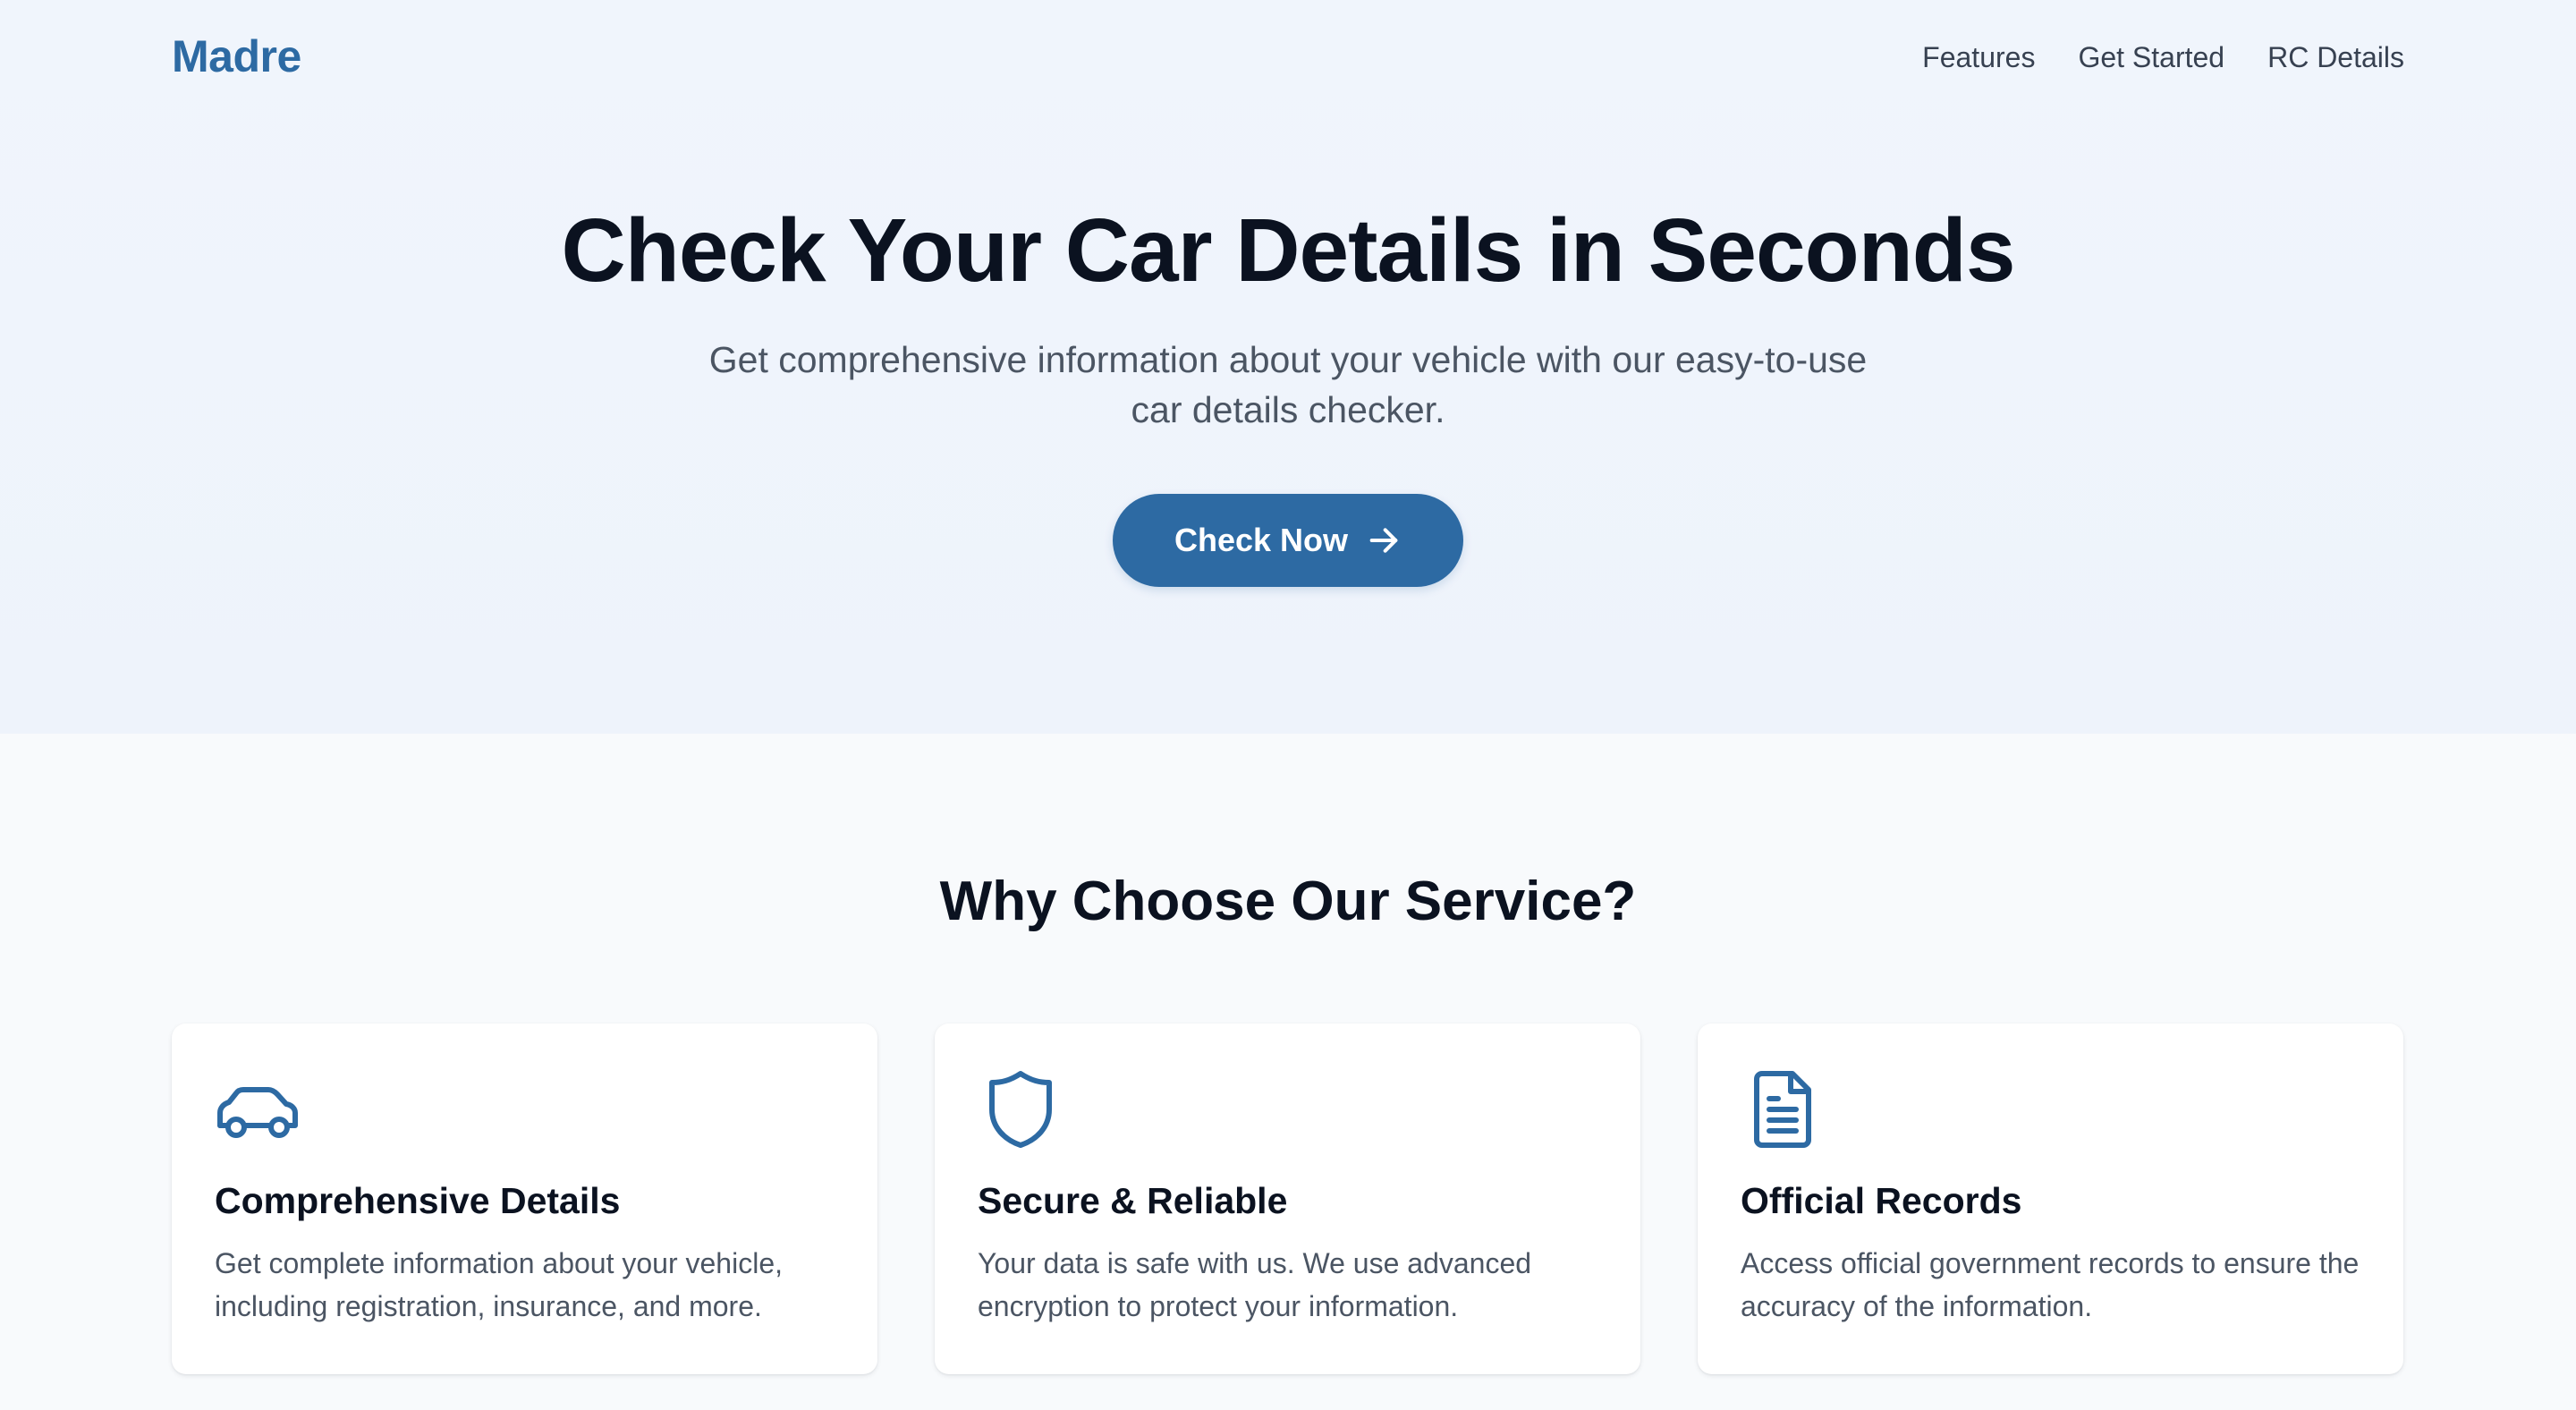  I want to click on features-title: Why Choose Our Service?, so click(1288, 902).